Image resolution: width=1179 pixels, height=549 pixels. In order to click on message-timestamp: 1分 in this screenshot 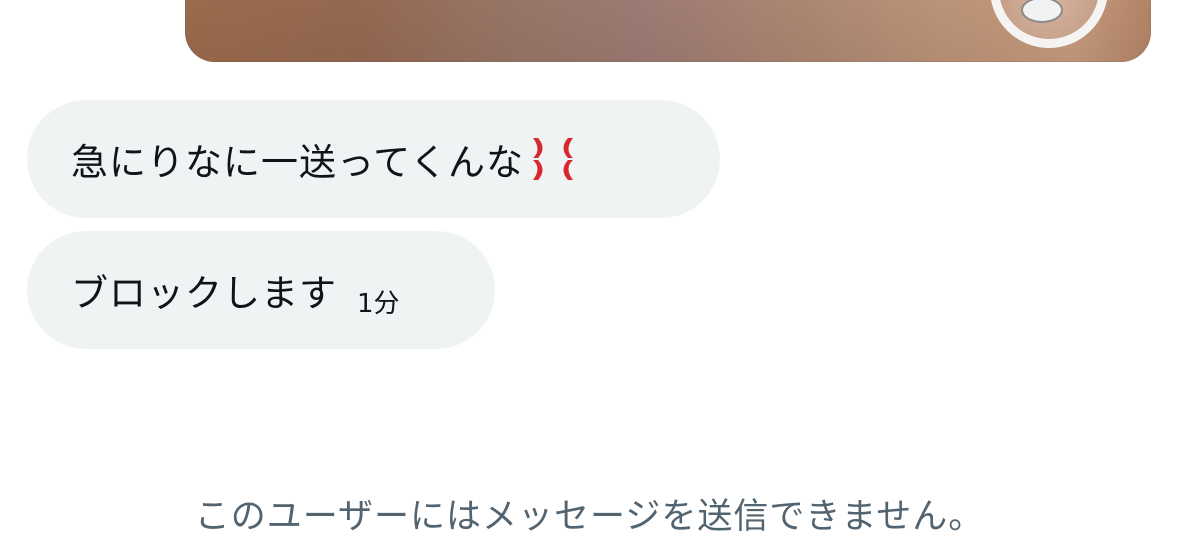, I will do `click(378, 303)`.